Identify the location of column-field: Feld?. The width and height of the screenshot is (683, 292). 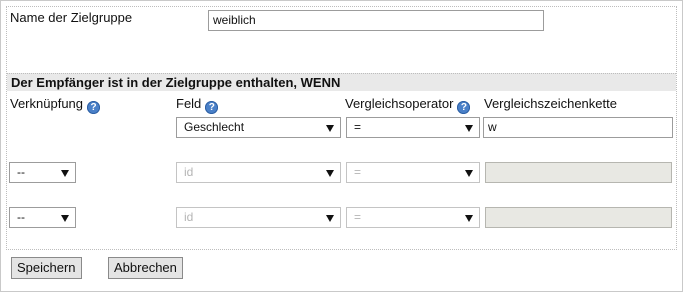
(197, 105).